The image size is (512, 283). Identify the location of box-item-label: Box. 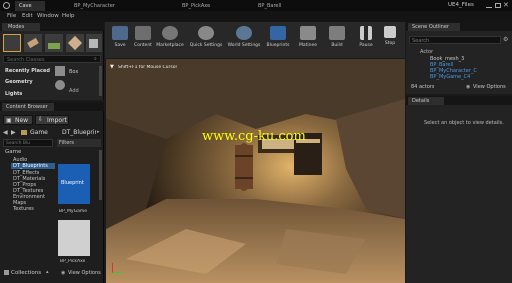
(74, 72).